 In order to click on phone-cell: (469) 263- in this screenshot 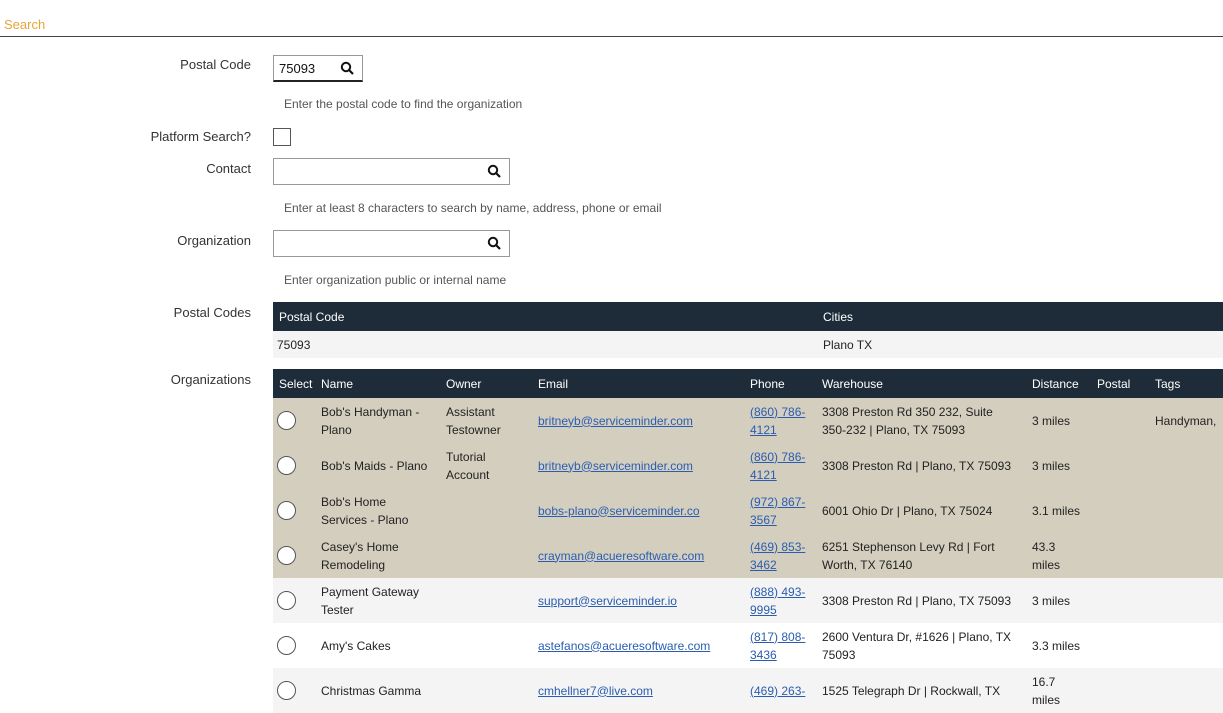, I will do `click(780, 690)`.